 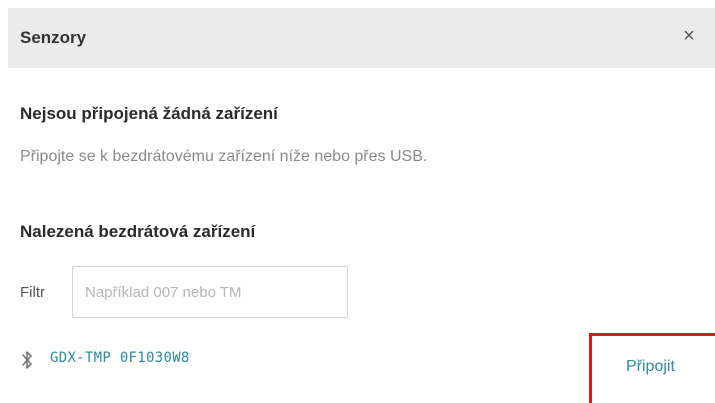 I want to click on filter-input, so click(x=210, y=292).